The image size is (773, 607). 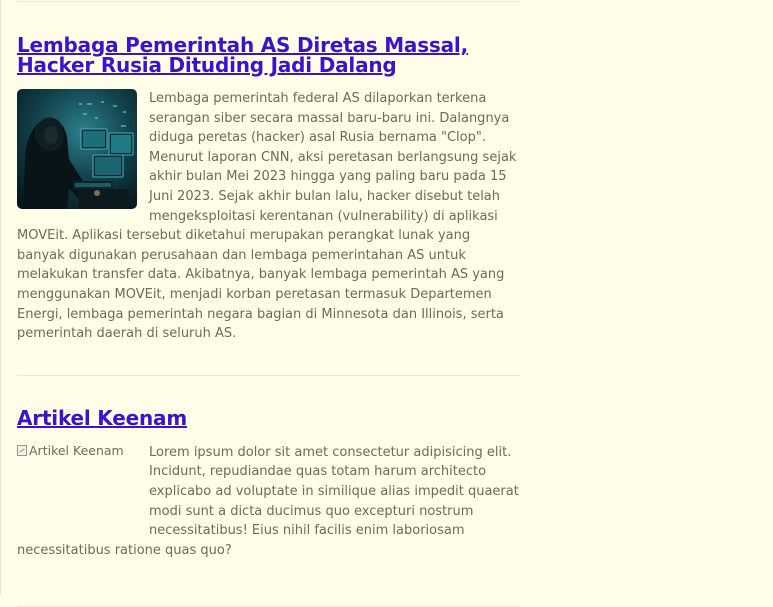 I want to click on hacker-hoodie-image, so click(x=77, y=149).